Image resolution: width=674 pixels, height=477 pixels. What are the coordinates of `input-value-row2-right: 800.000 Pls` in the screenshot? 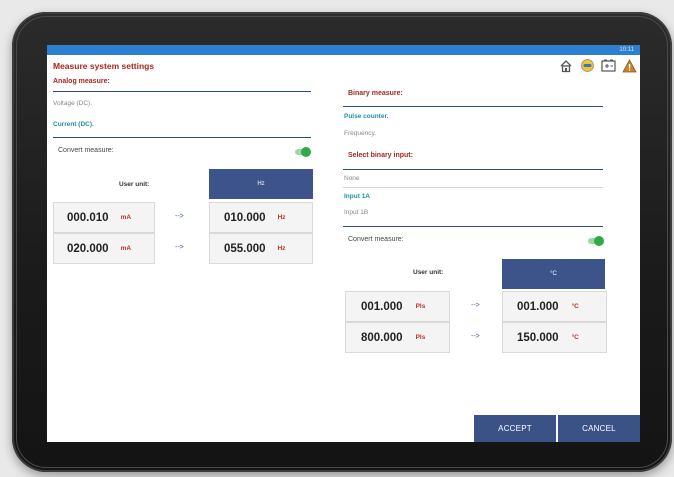 It's located at (397, 337).